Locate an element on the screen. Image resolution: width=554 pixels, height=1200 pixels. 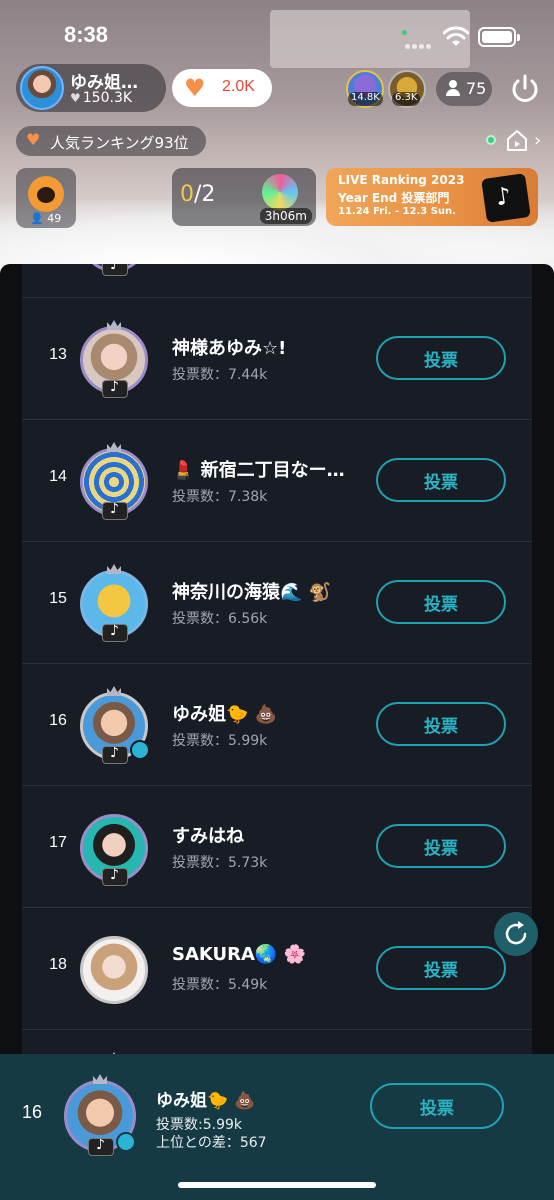
banner-subtitle: Year End 投票部門 is located at coordinates (394, 198).